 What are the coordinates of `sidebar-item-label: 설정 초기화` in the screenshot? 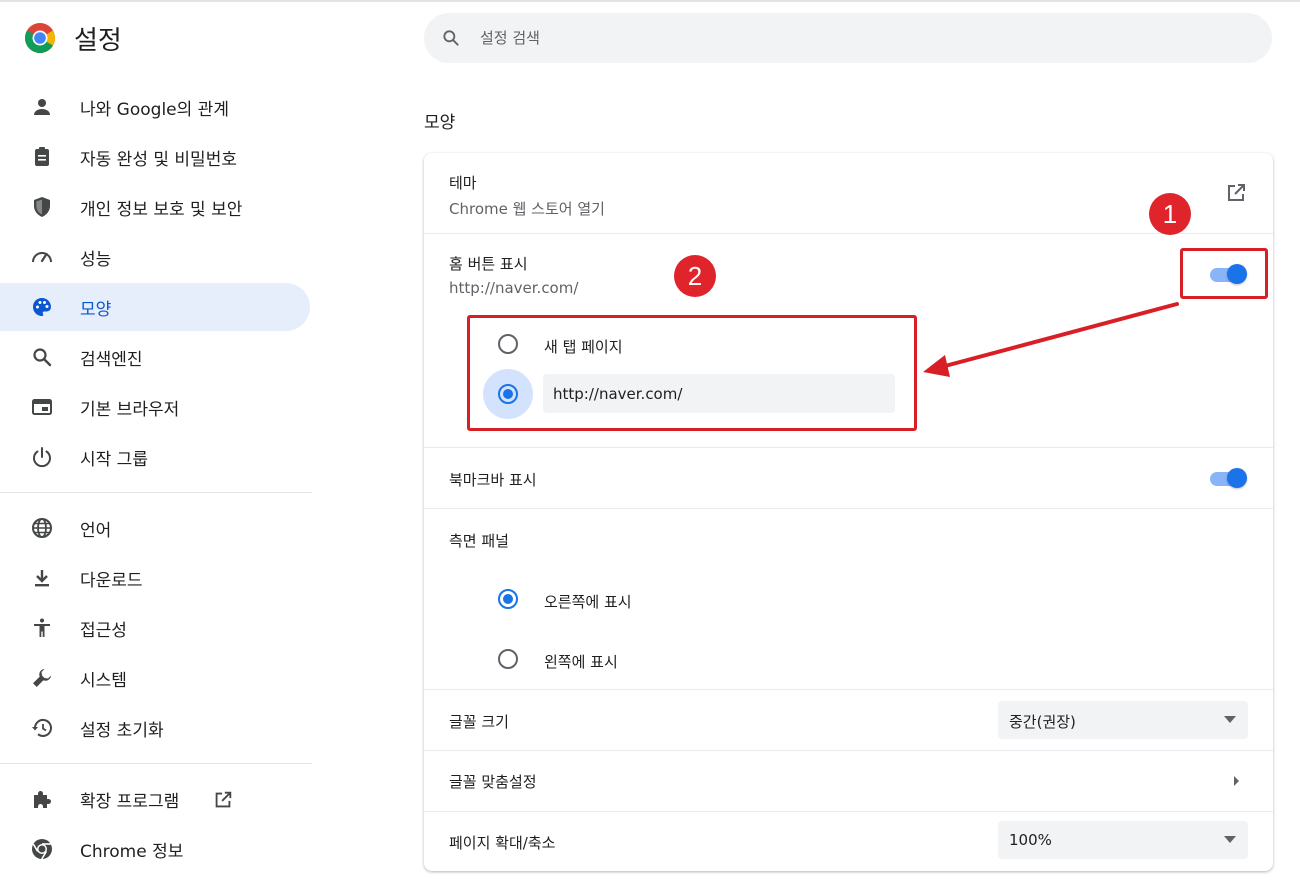 It's located at (122, 730).